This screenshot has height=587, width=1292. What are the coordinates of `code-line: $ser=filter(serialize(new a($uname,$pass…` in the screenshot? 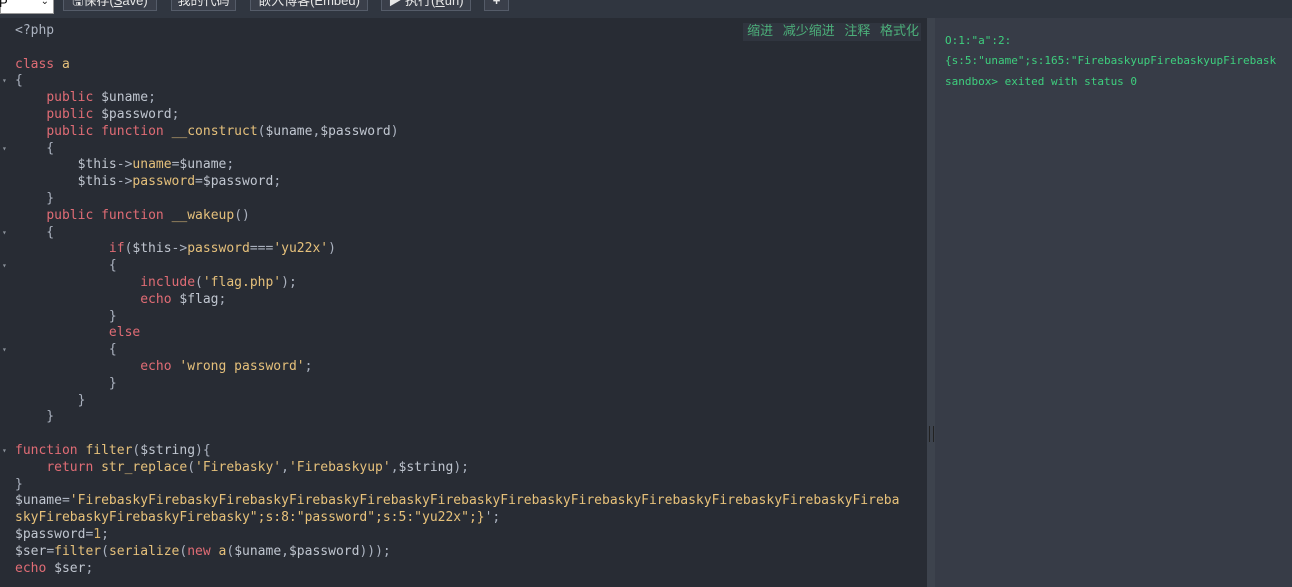 It's located at (203, 551).